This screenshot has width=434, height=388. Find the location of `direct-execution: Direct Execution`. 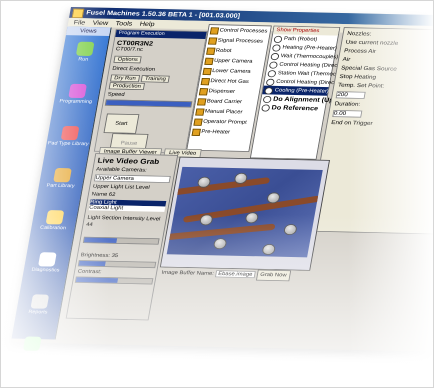

direct-execution: Direct Execution is located at coordinates (155, 69).